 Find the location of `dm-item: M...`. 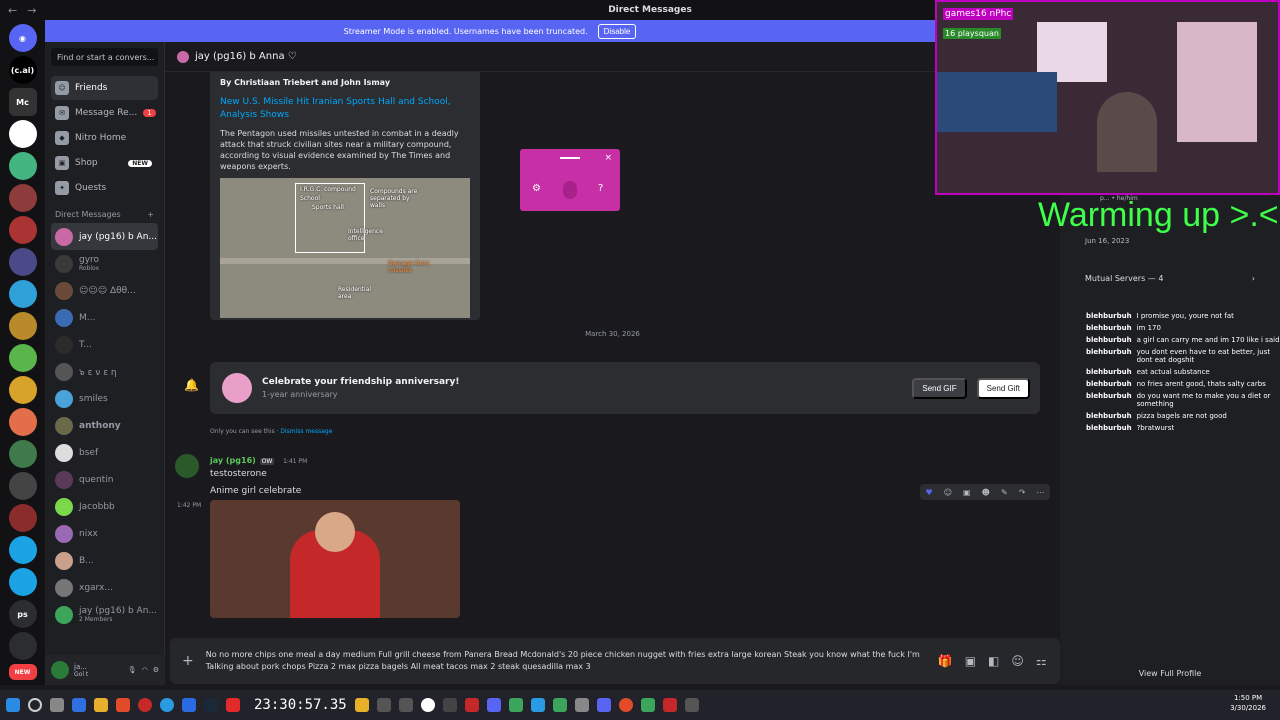

dm-item: M... is located at coordinates (104, 317).